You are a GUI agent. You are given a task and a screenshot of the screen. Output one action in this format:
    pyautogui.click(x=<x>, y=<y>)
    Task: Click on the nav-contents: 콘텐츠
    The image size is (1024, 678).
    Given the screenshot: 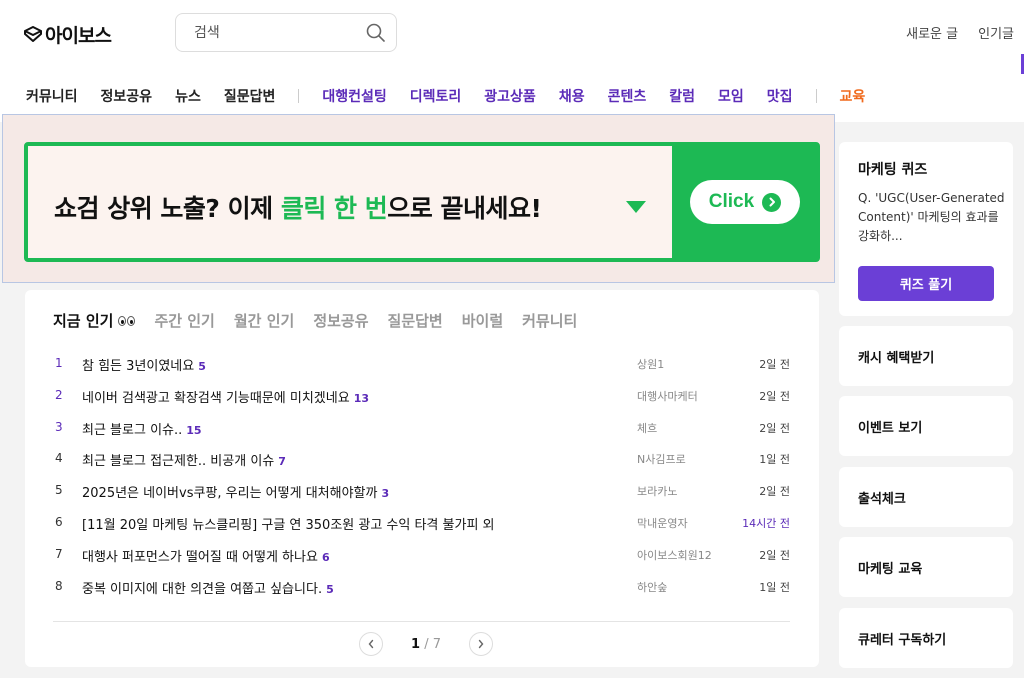 What is the action you would take?
    pyautogui.click(x=627, y=96)
    